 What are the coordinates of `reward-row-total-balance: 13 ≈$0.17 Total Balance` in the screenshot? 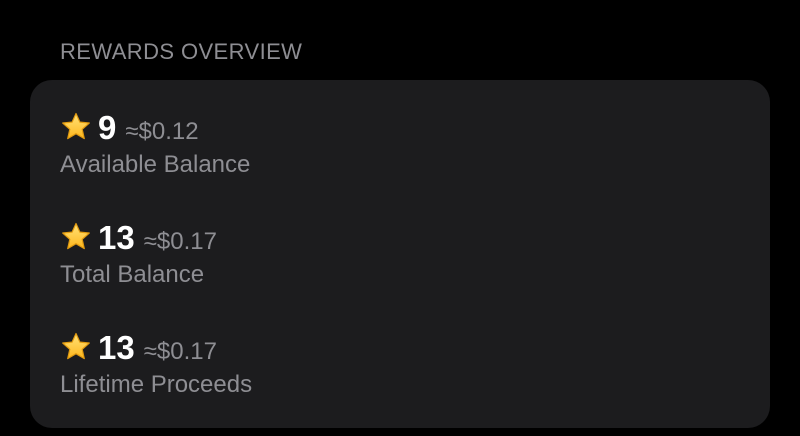 It's located at (400, 255).